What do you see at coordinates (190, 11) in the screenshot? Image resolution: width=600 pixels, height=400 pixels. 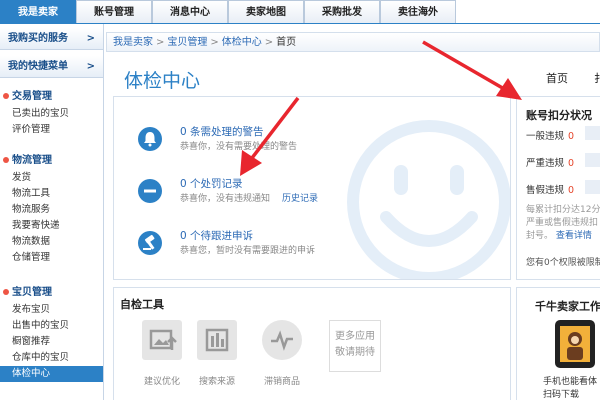 I see `tab-message-center: 消息中心` at bounding box center [190, 11].